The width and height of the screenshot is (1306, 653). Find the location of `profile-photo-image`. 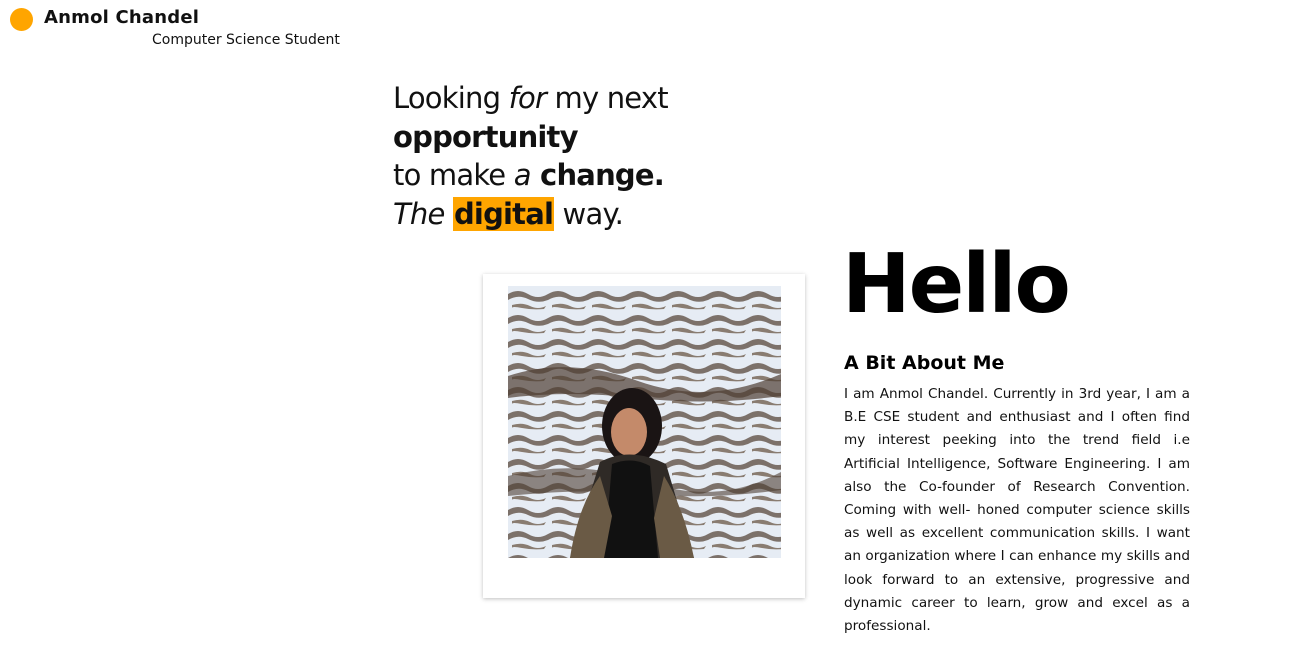

profile-photo-image is located at coordinates (644, 422).